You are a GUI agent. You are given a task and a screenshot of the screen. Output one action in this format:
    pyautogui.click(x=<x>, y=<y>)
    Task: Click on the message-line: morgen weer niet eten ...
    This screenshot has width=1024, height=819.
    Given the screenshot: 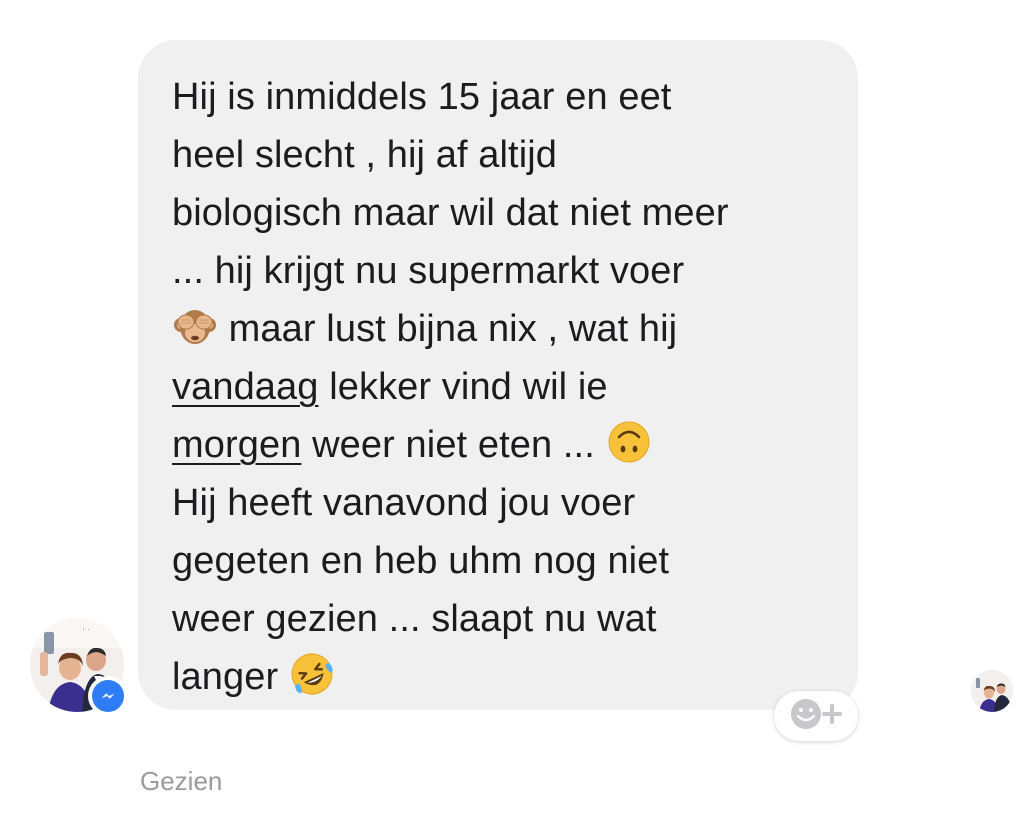 What is the action you would take?
    pyautogui.click(x=500, y=445)
    